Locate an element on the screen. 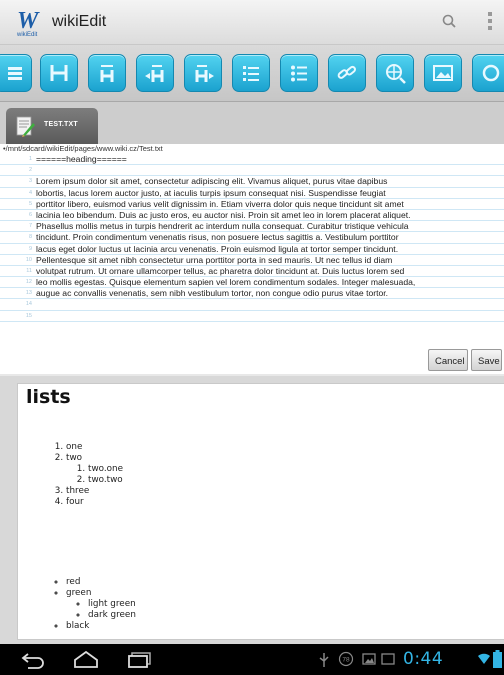 The image size is (504, 675). list-item: two two.one two.two is located at coordinates (94, 469).